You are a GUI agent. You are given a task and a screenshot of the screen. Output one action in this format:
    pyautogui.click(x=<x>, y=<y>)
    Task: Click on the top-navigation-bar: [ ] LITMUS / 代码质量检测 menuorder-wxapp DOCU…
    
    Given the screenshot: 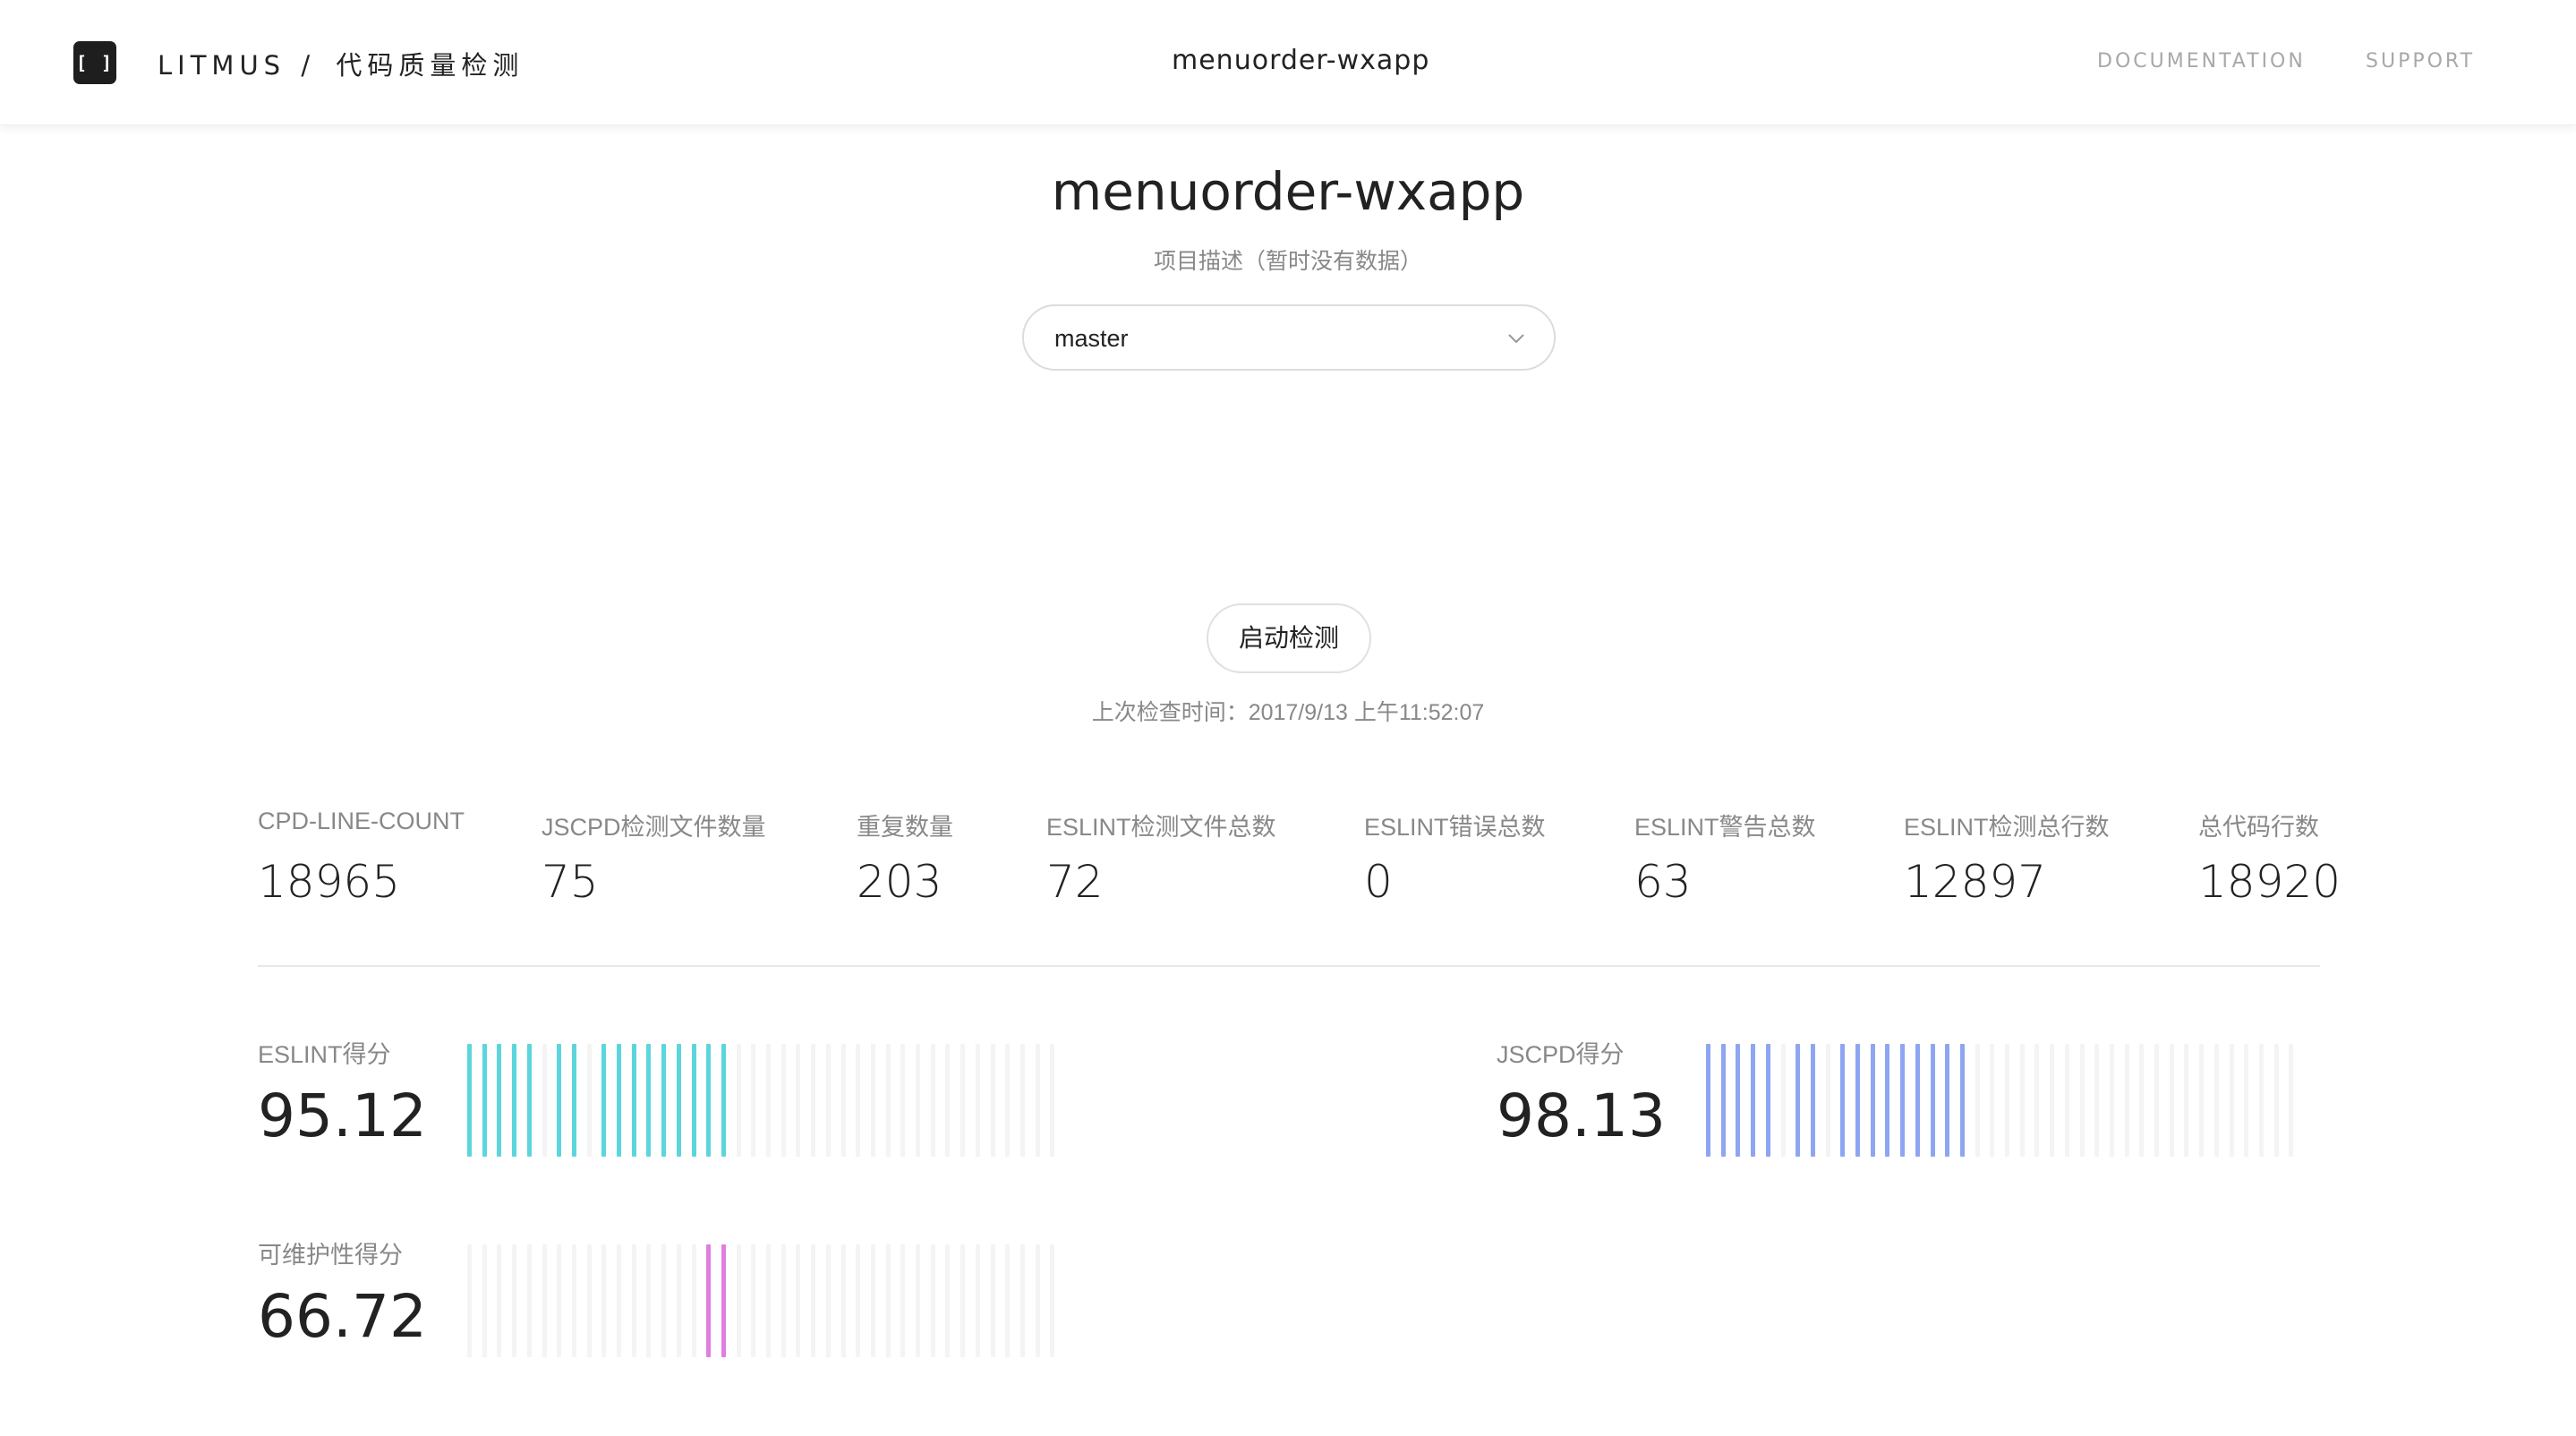 What is the action you would take?
    pyautogui.click(x=1288, y=62)
    